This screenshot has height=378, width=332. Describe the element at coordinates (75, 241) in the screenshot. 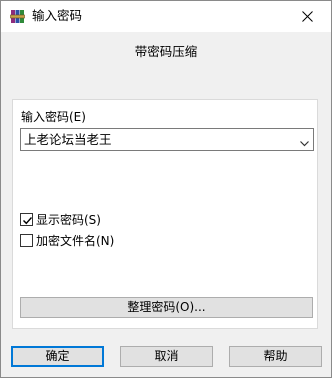

I see `encrypt-filenames-label: 加密文件名(N)` at that location.